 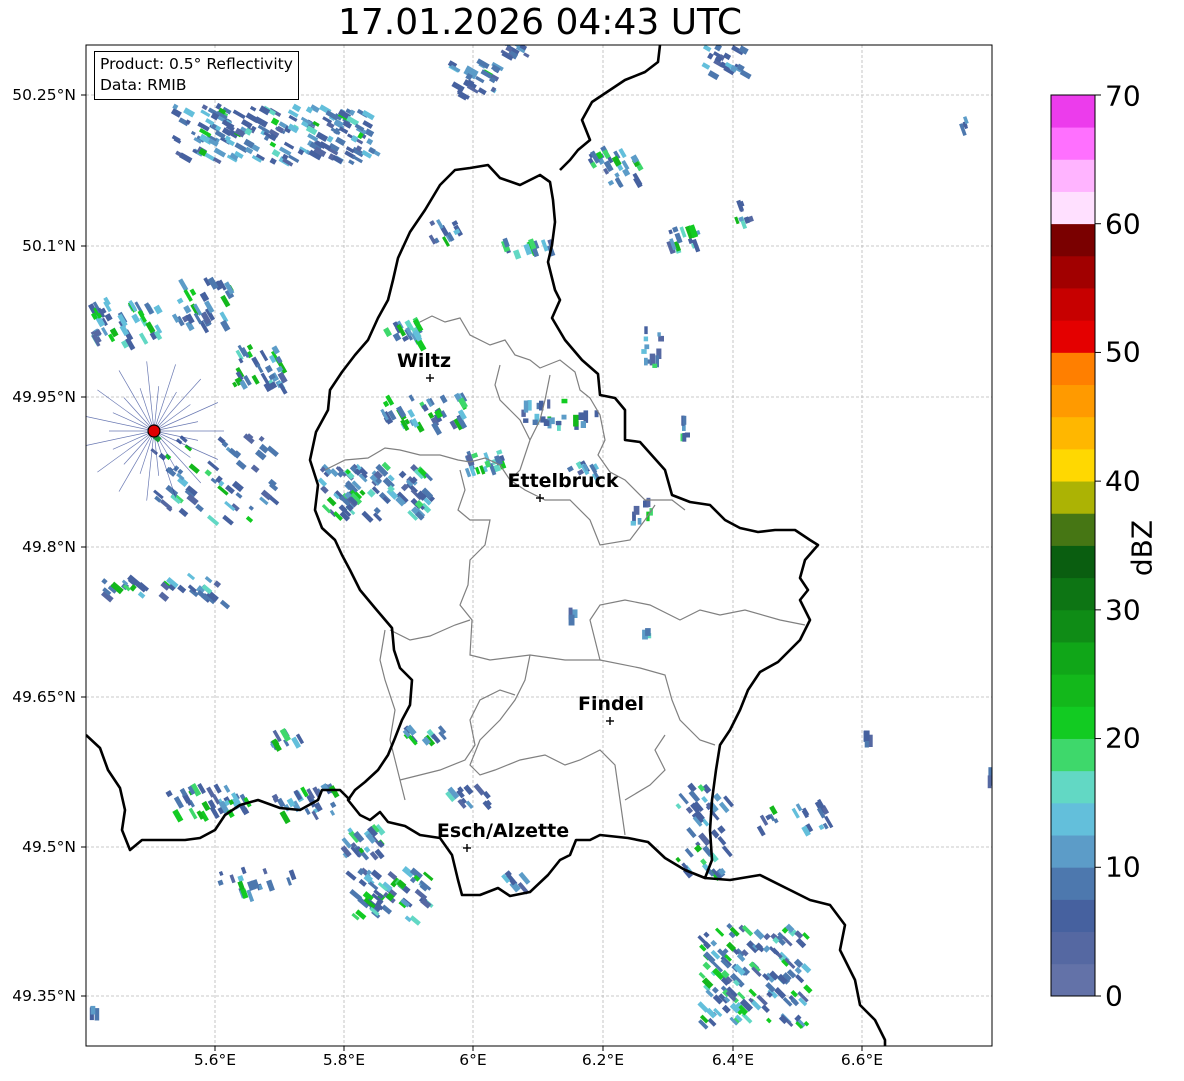 What do you see at coordinates (1123, 224) in the screenshot?
I see `colorbar-tick-label: 60` at bounding box center [1123, 224].